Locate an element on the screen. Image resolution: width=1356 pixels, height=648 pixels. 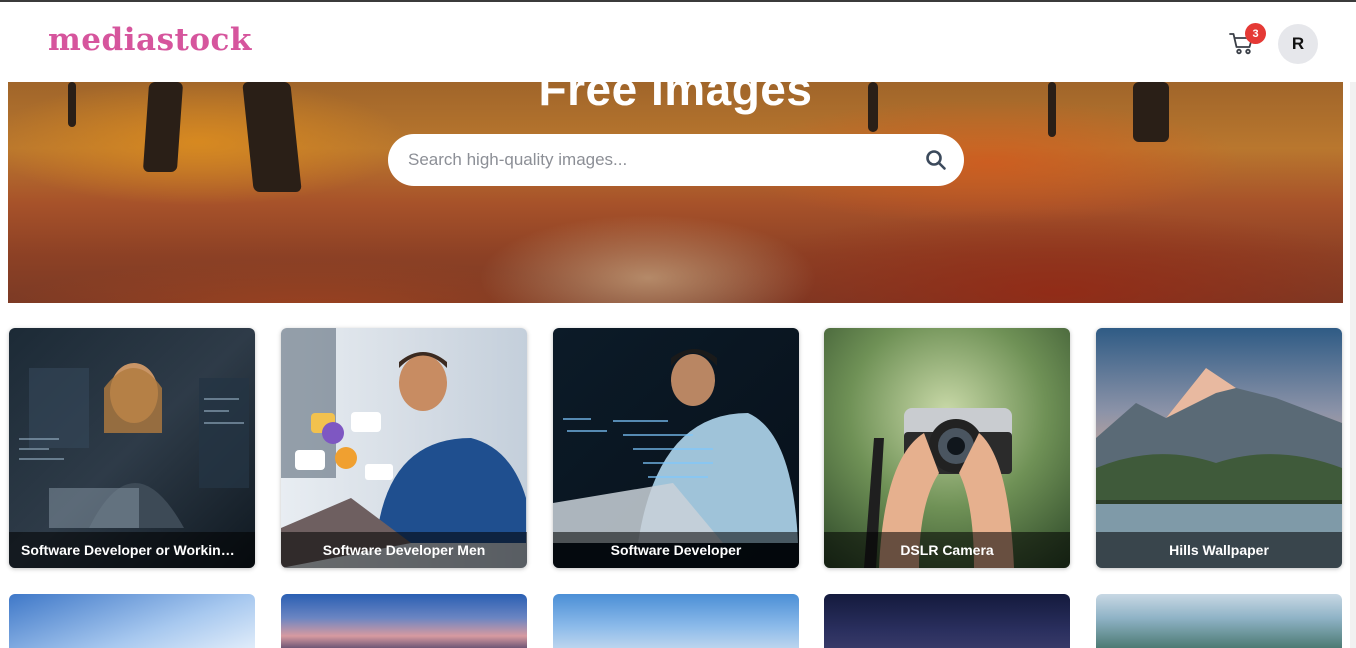
image-title: Software Developer Men is located at coordinates (404, 550).